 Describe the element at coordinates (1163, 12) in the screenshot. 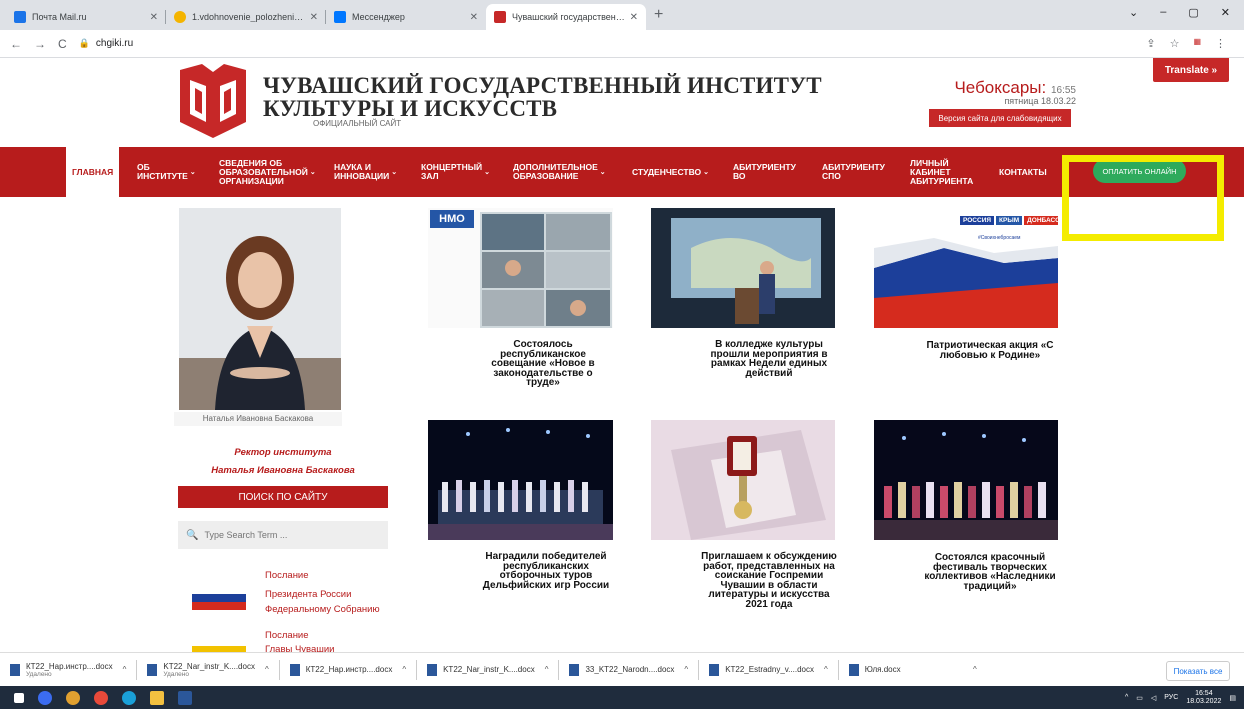

I see `minimize-icon: –` at that location.